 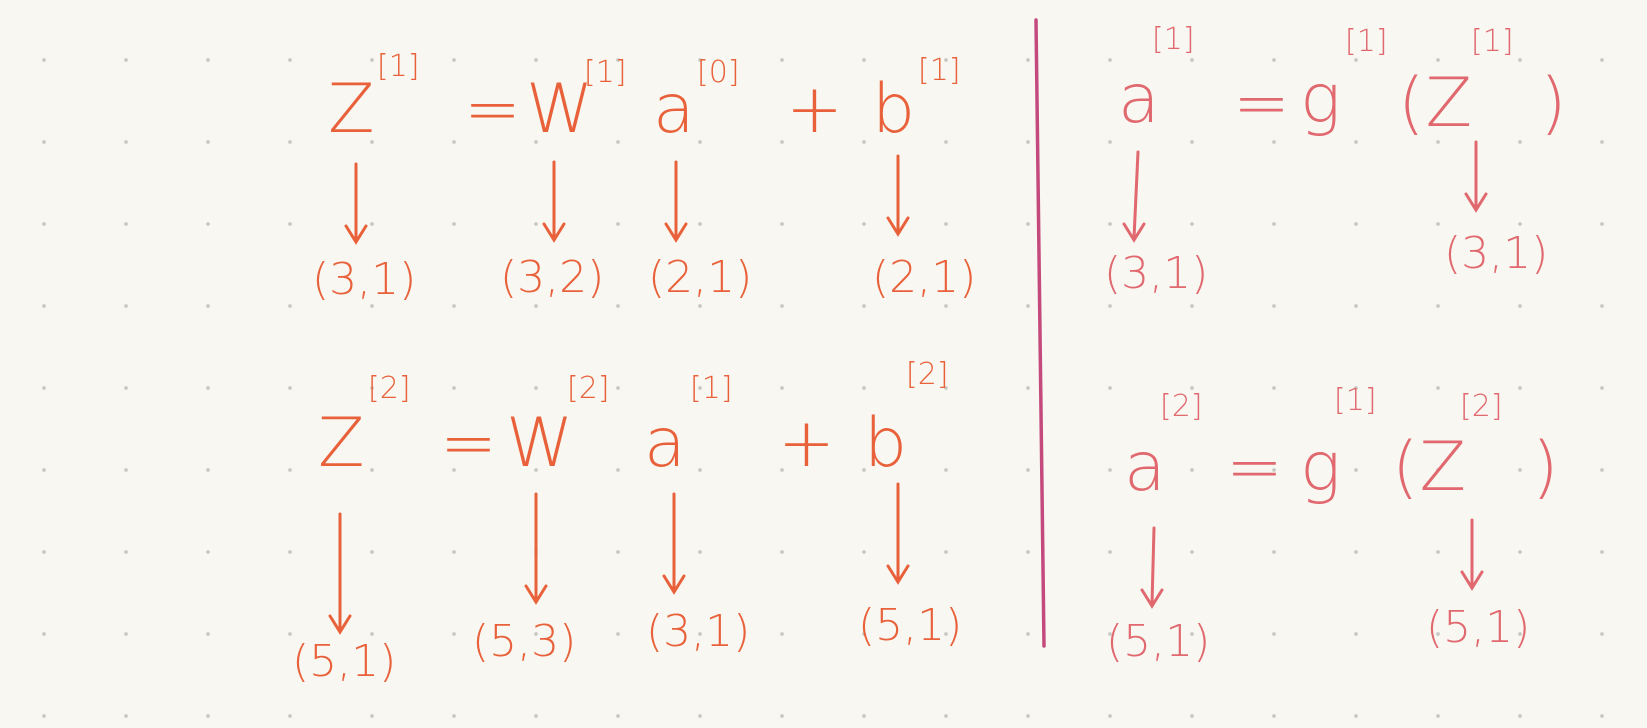 What do you see at coordinates (924, 277) in the screenshot?
I see `b1-dimension: (2,1)` at bounding box center [924, 277].